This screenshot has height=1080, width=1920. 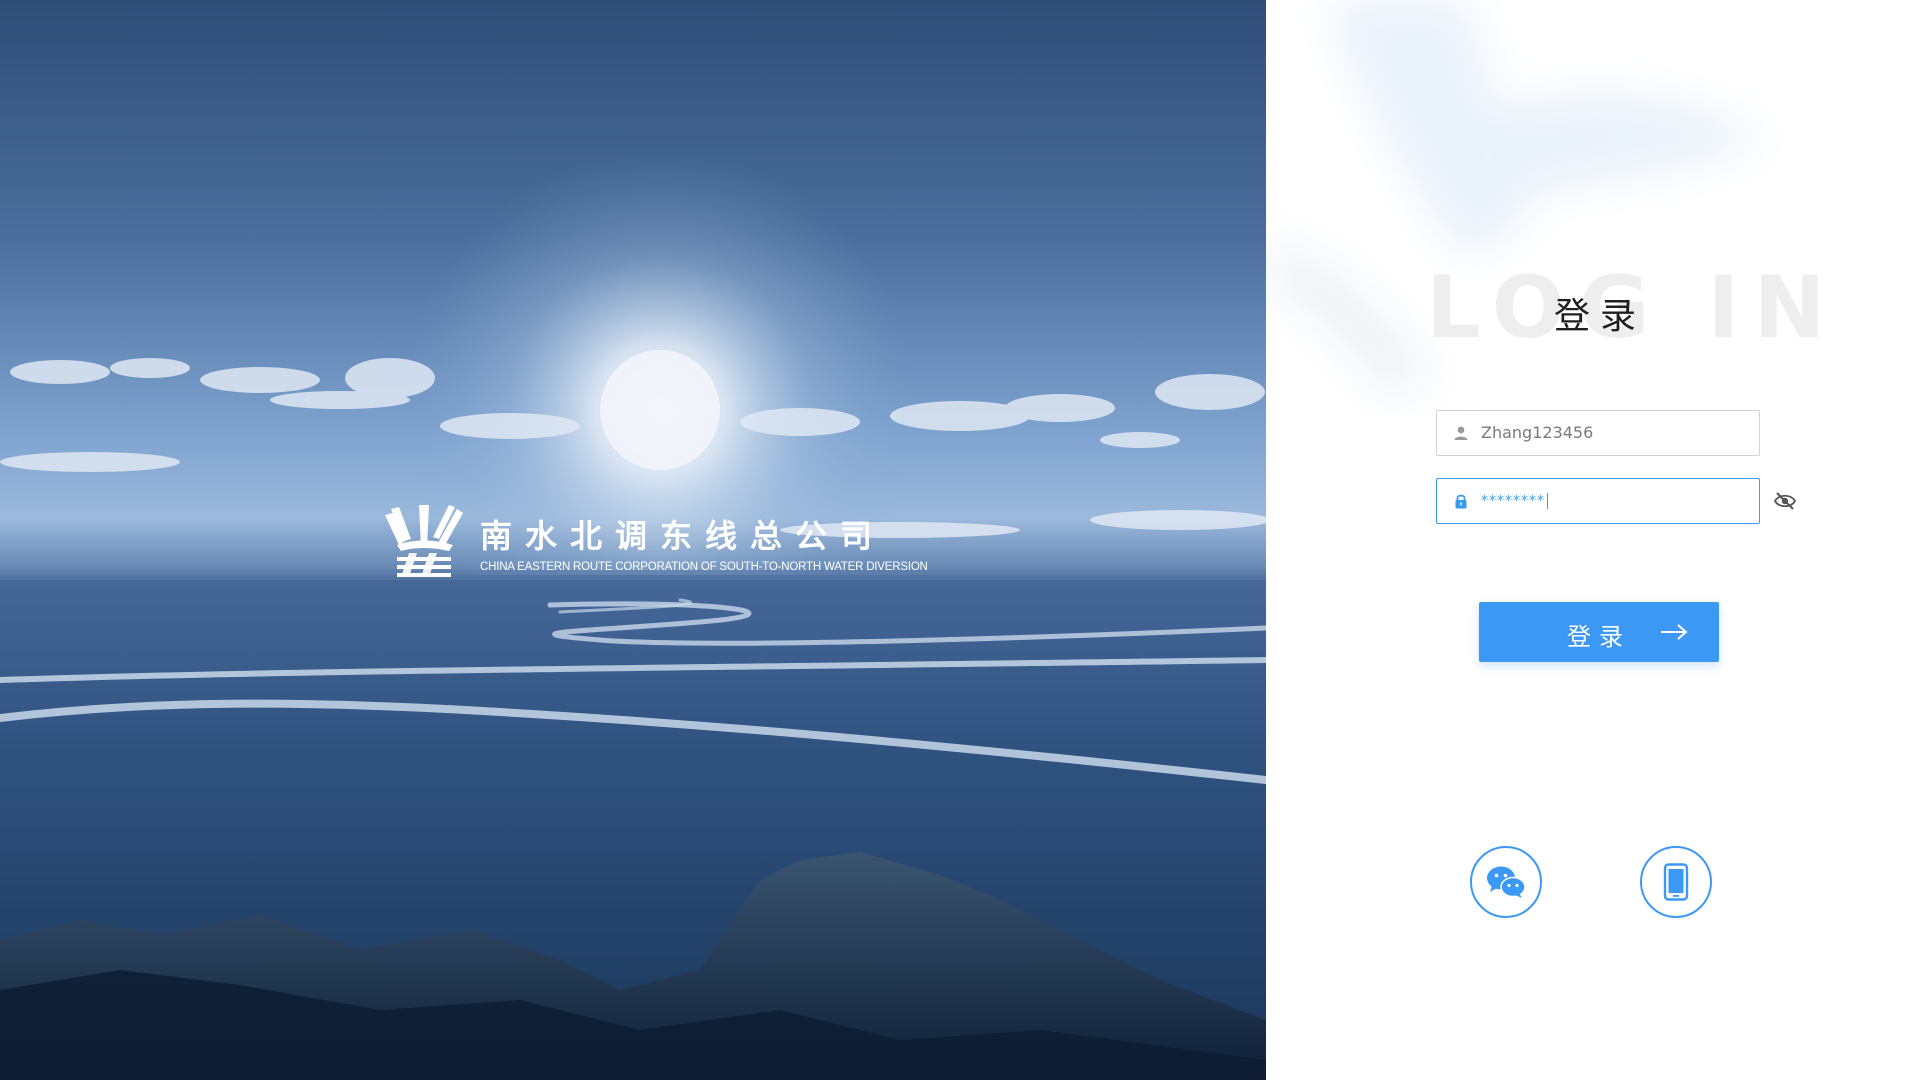 I want to click on wechat-icon, so click(x=1506, y=882).